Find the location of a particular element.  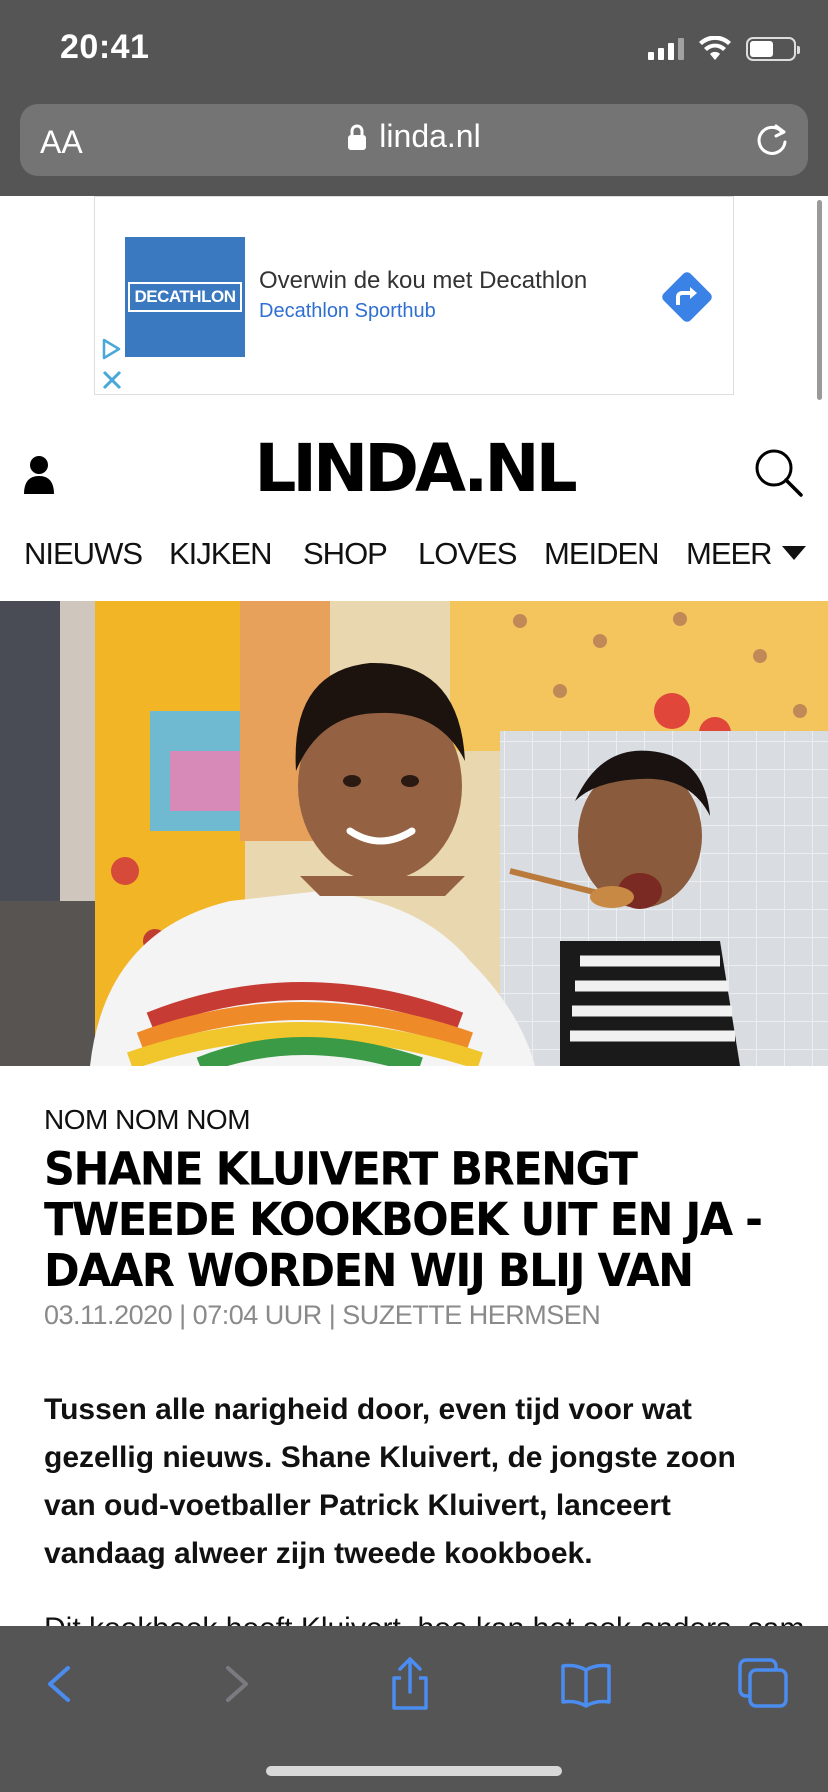

ad-subline: Decathlon Sporthub is located at coordinates (347, 311).